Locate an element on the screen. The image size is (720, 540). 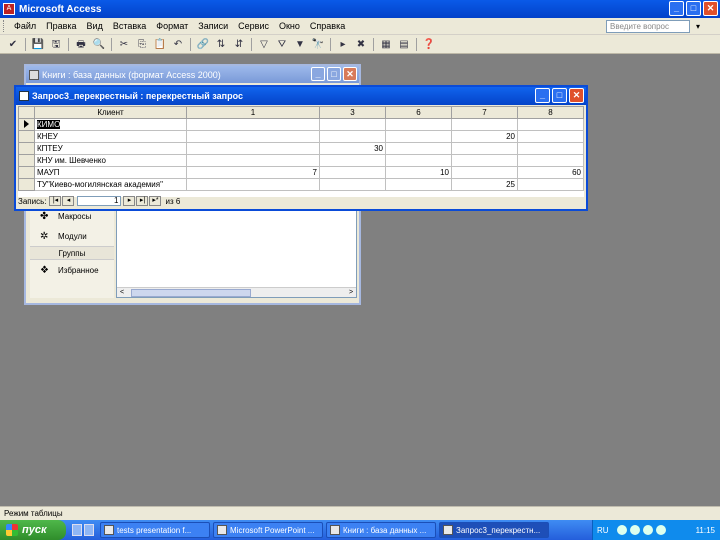
table-cell: 7 is located at coordinates (253, 172).